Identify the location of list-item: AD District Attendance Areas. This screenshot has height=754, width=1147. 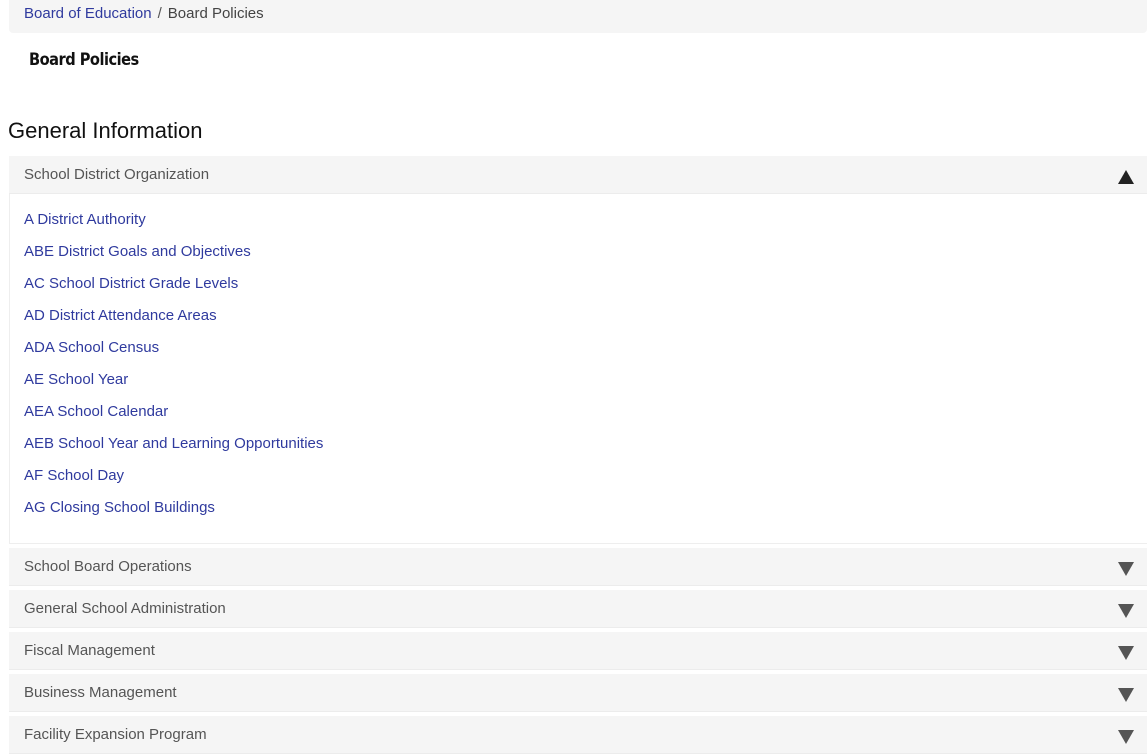
(120, 316).